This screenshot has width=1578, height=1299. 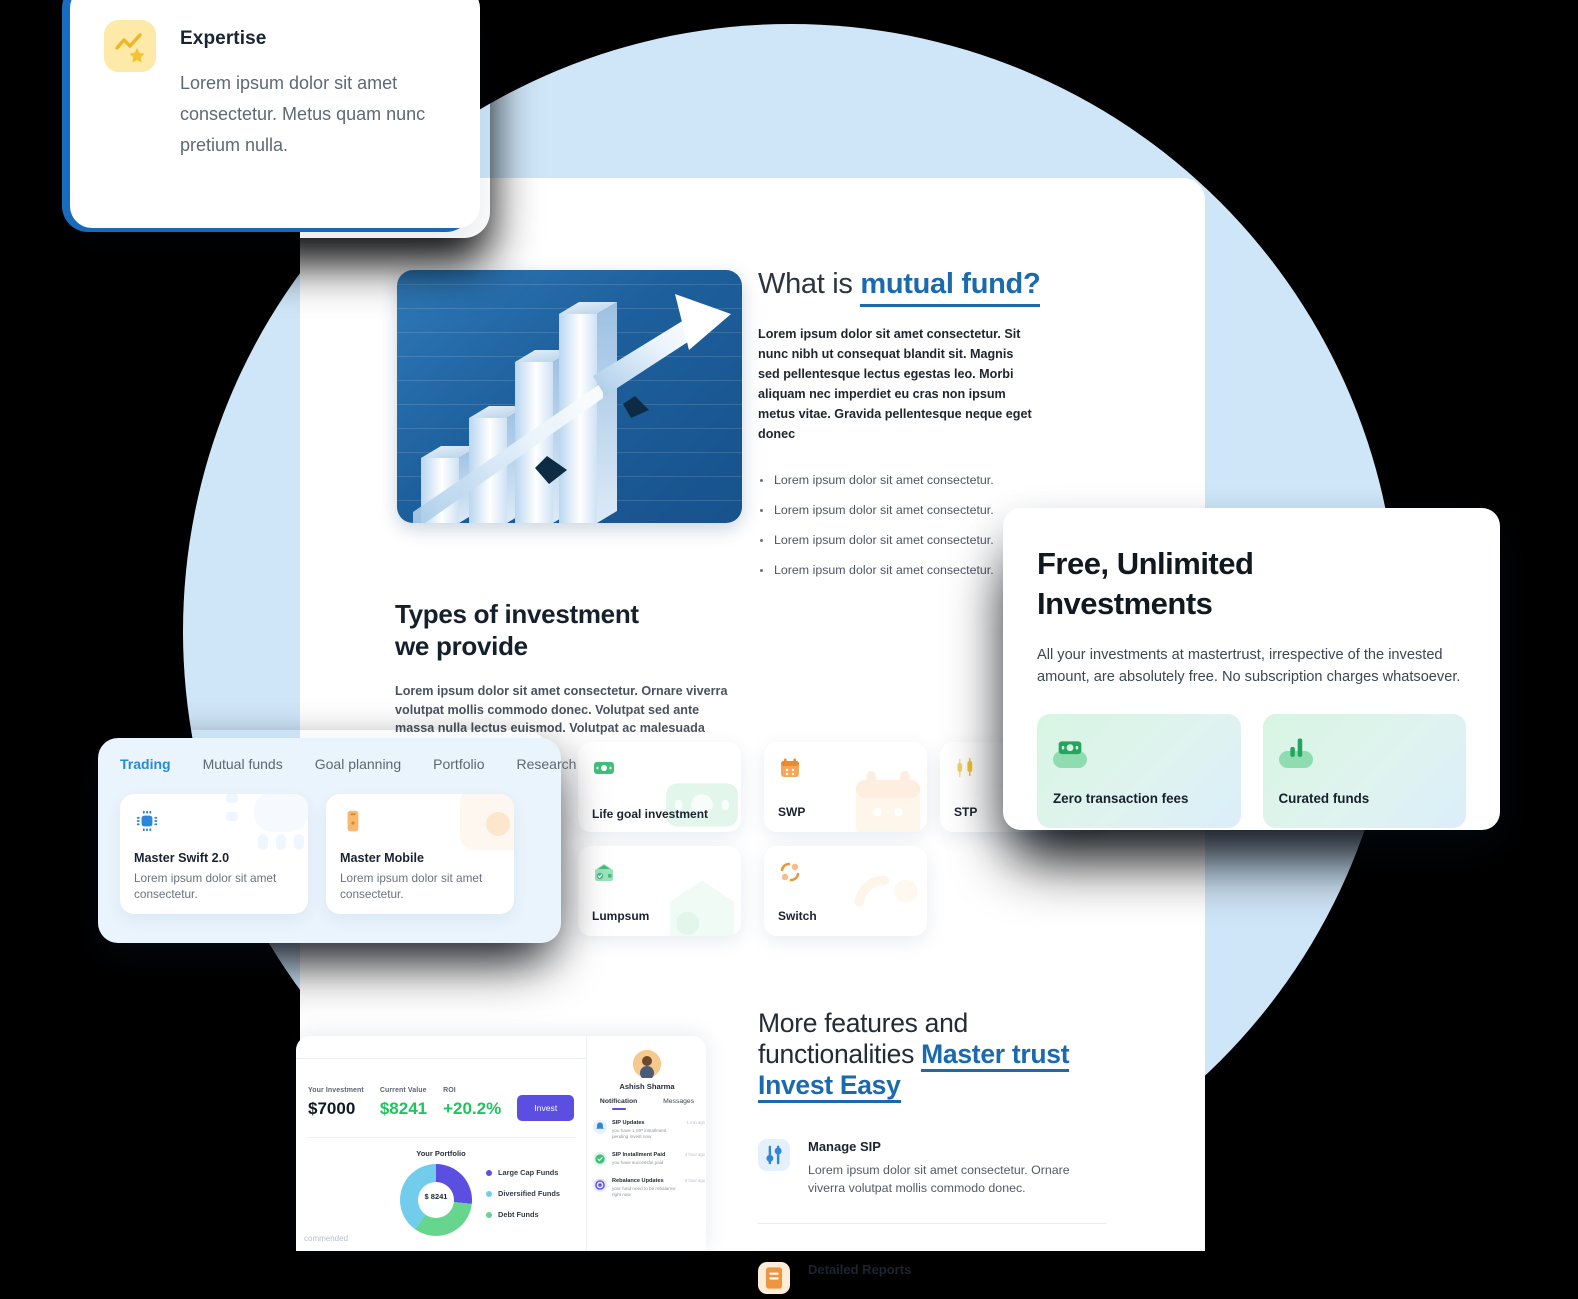 I want to click on types-heading-line1: Types of investment, so click(x=517, y=614).